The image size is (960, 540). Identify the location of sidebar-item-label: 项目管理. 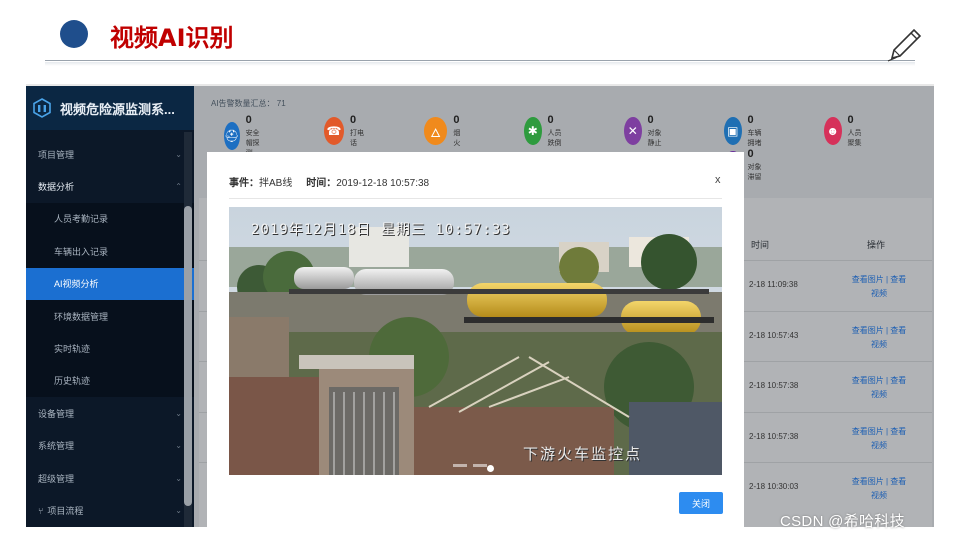
(56, 154).